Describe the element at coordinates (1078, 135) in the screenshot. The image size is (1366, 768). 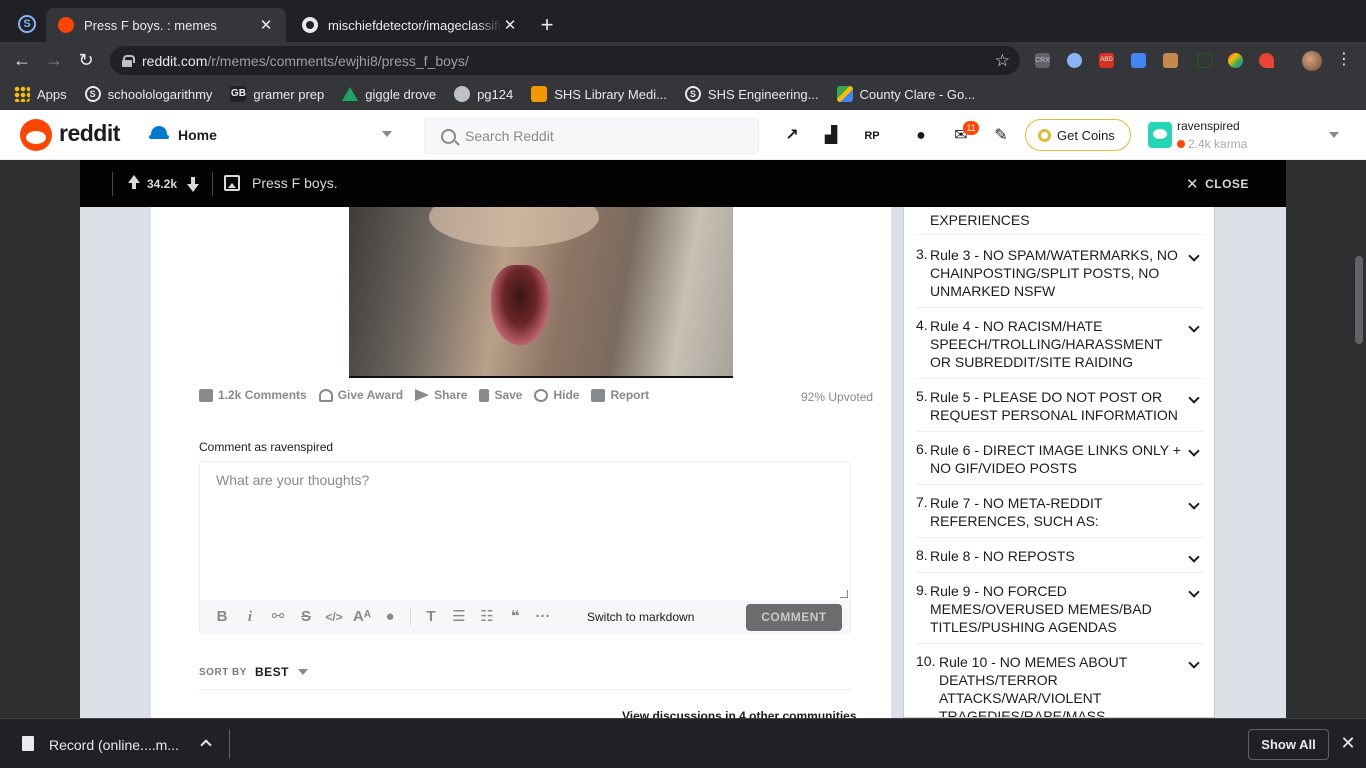
I see `get-coins-button: Get Coins` at that location.